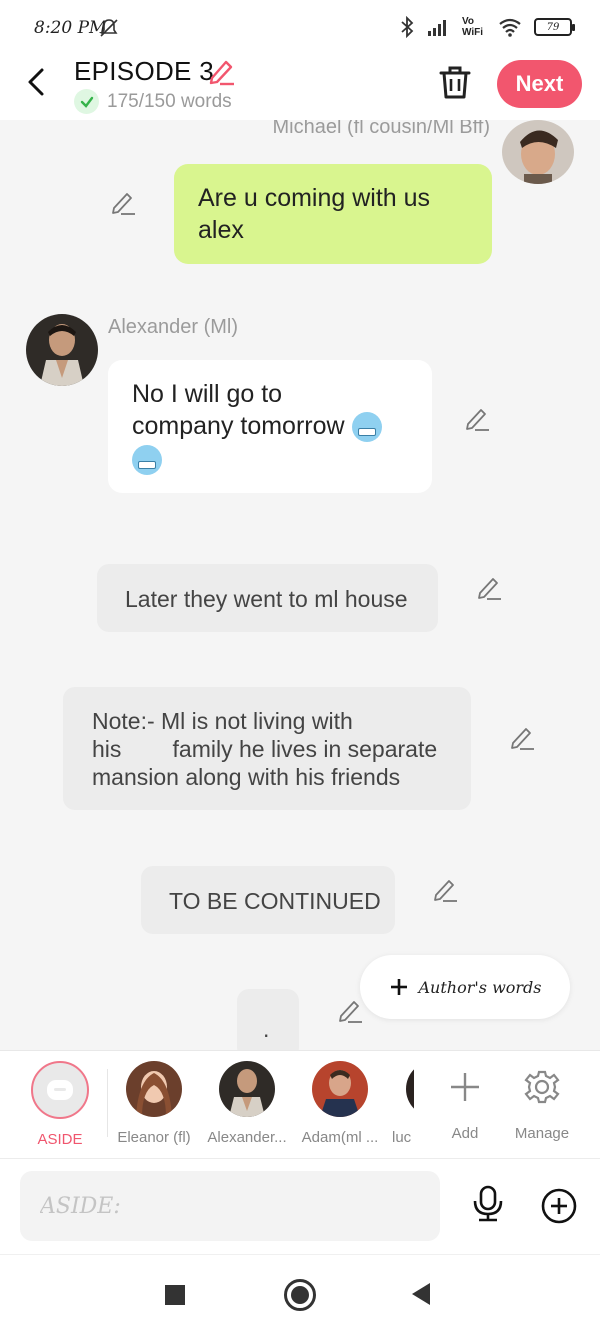  What do you see at coordinates (333, 214) in the screenshot?
I see `message-bubble: Are u coming with us alex` at bounding box center [333, 214].